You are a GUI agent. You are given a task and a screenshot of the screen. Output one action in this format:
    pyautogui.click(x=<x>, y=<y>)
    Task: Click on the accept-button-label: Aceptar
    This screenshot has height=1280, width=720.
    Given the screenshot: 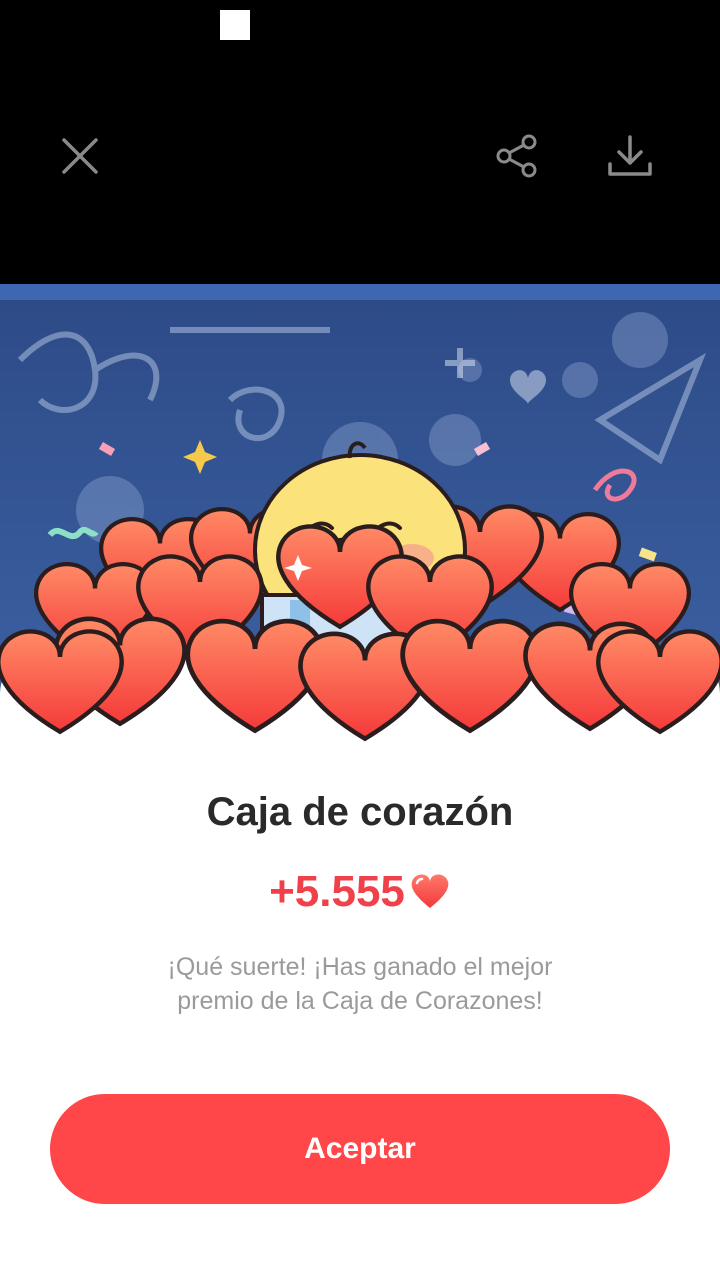 What is the action you would take?
    pyautogui.click(x=360, y=1148)
    